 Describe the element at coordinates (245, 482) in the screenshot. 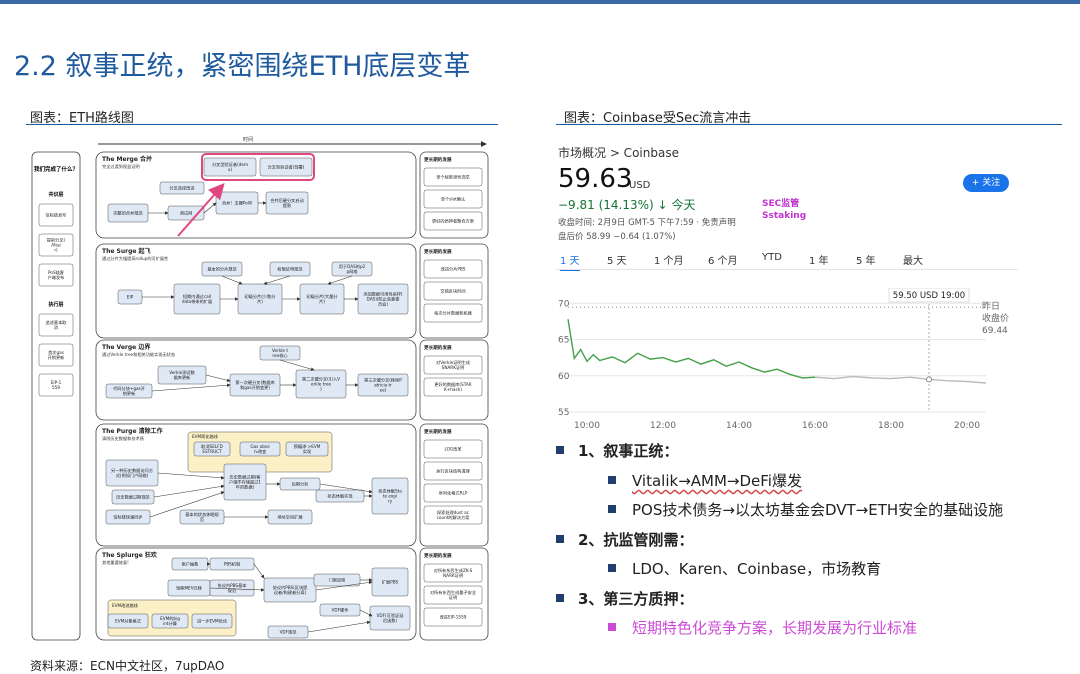

I see `roadmap-box-4-8: 历史数据过期(客户端不存储超过1年的数据)` at that location.